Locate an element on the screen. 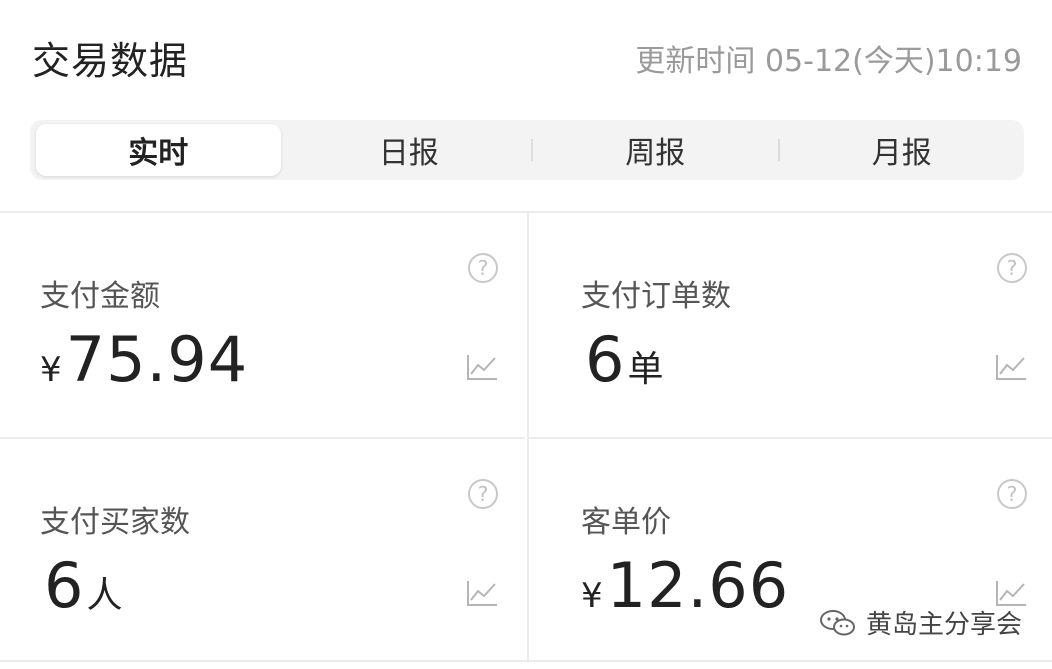 This screenshot has height=669, width=1052. watermark-text: 黄岛主分享会 is located at coordinates (943, 625).